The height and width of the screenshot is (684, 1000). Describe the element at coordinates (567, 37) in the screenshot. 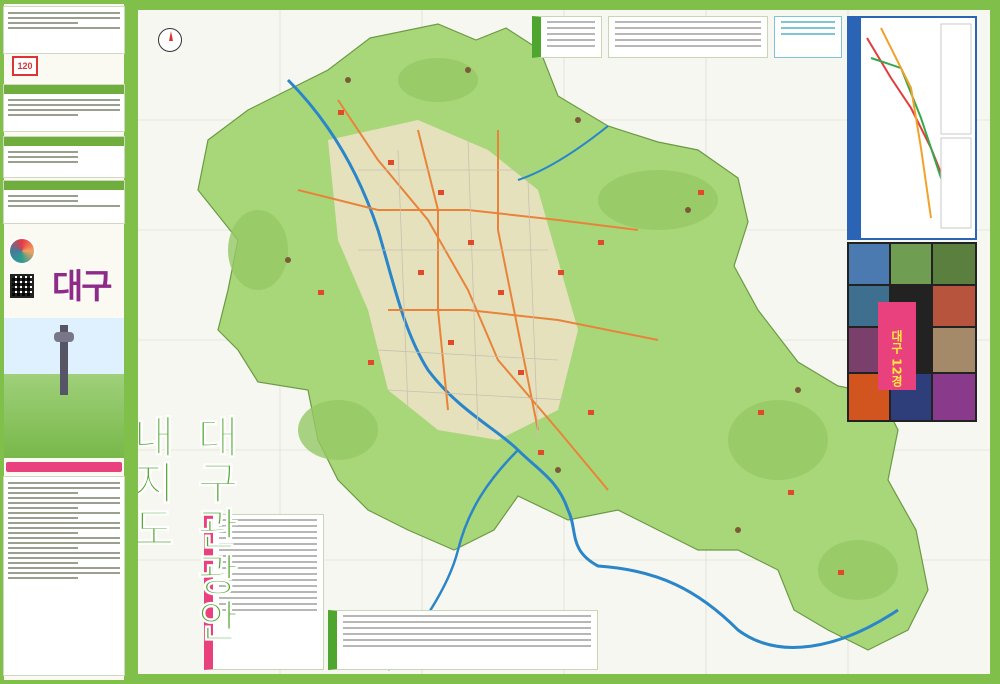

I see `legend-panel` at that location.